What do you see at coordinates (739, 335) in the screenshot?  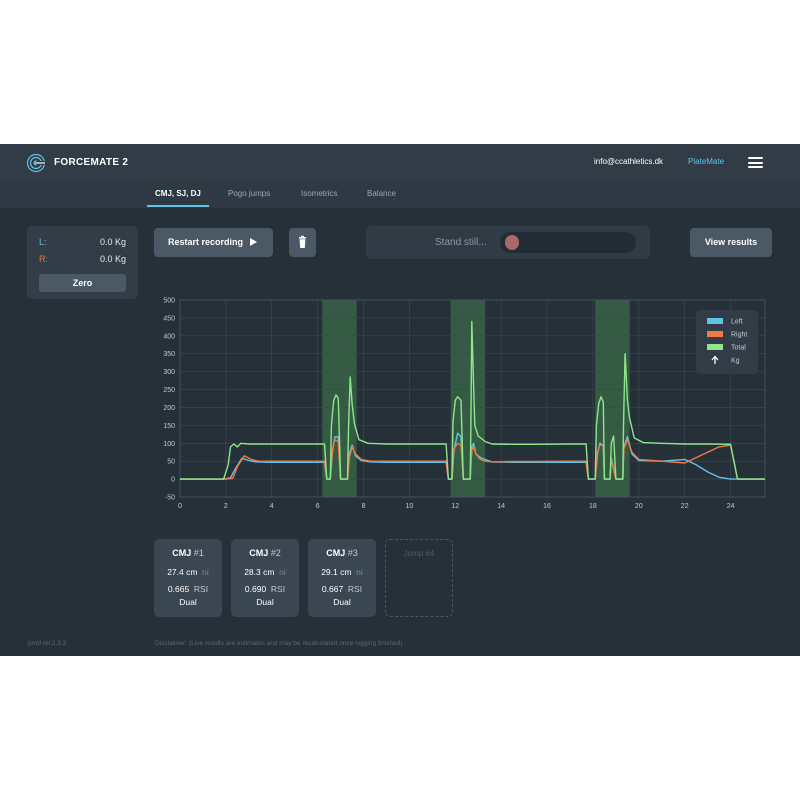 I see `legend-label-right: Right` at bounding box center [739, 335].